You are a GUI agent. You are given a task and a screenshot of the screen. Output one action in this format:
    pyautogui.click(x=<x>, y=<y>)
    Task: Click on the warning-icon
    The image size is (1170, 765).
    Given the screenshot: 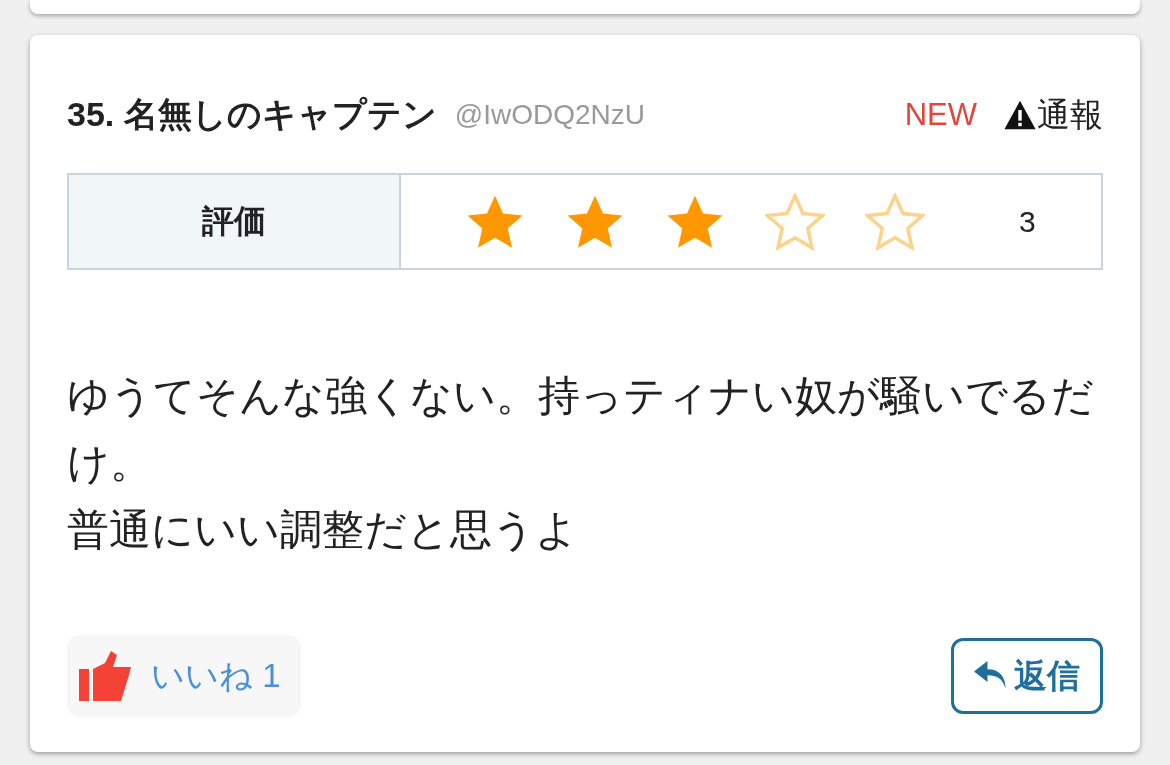 What is the action you would take?
    pyautogui.click(x=1020, y=115)
    